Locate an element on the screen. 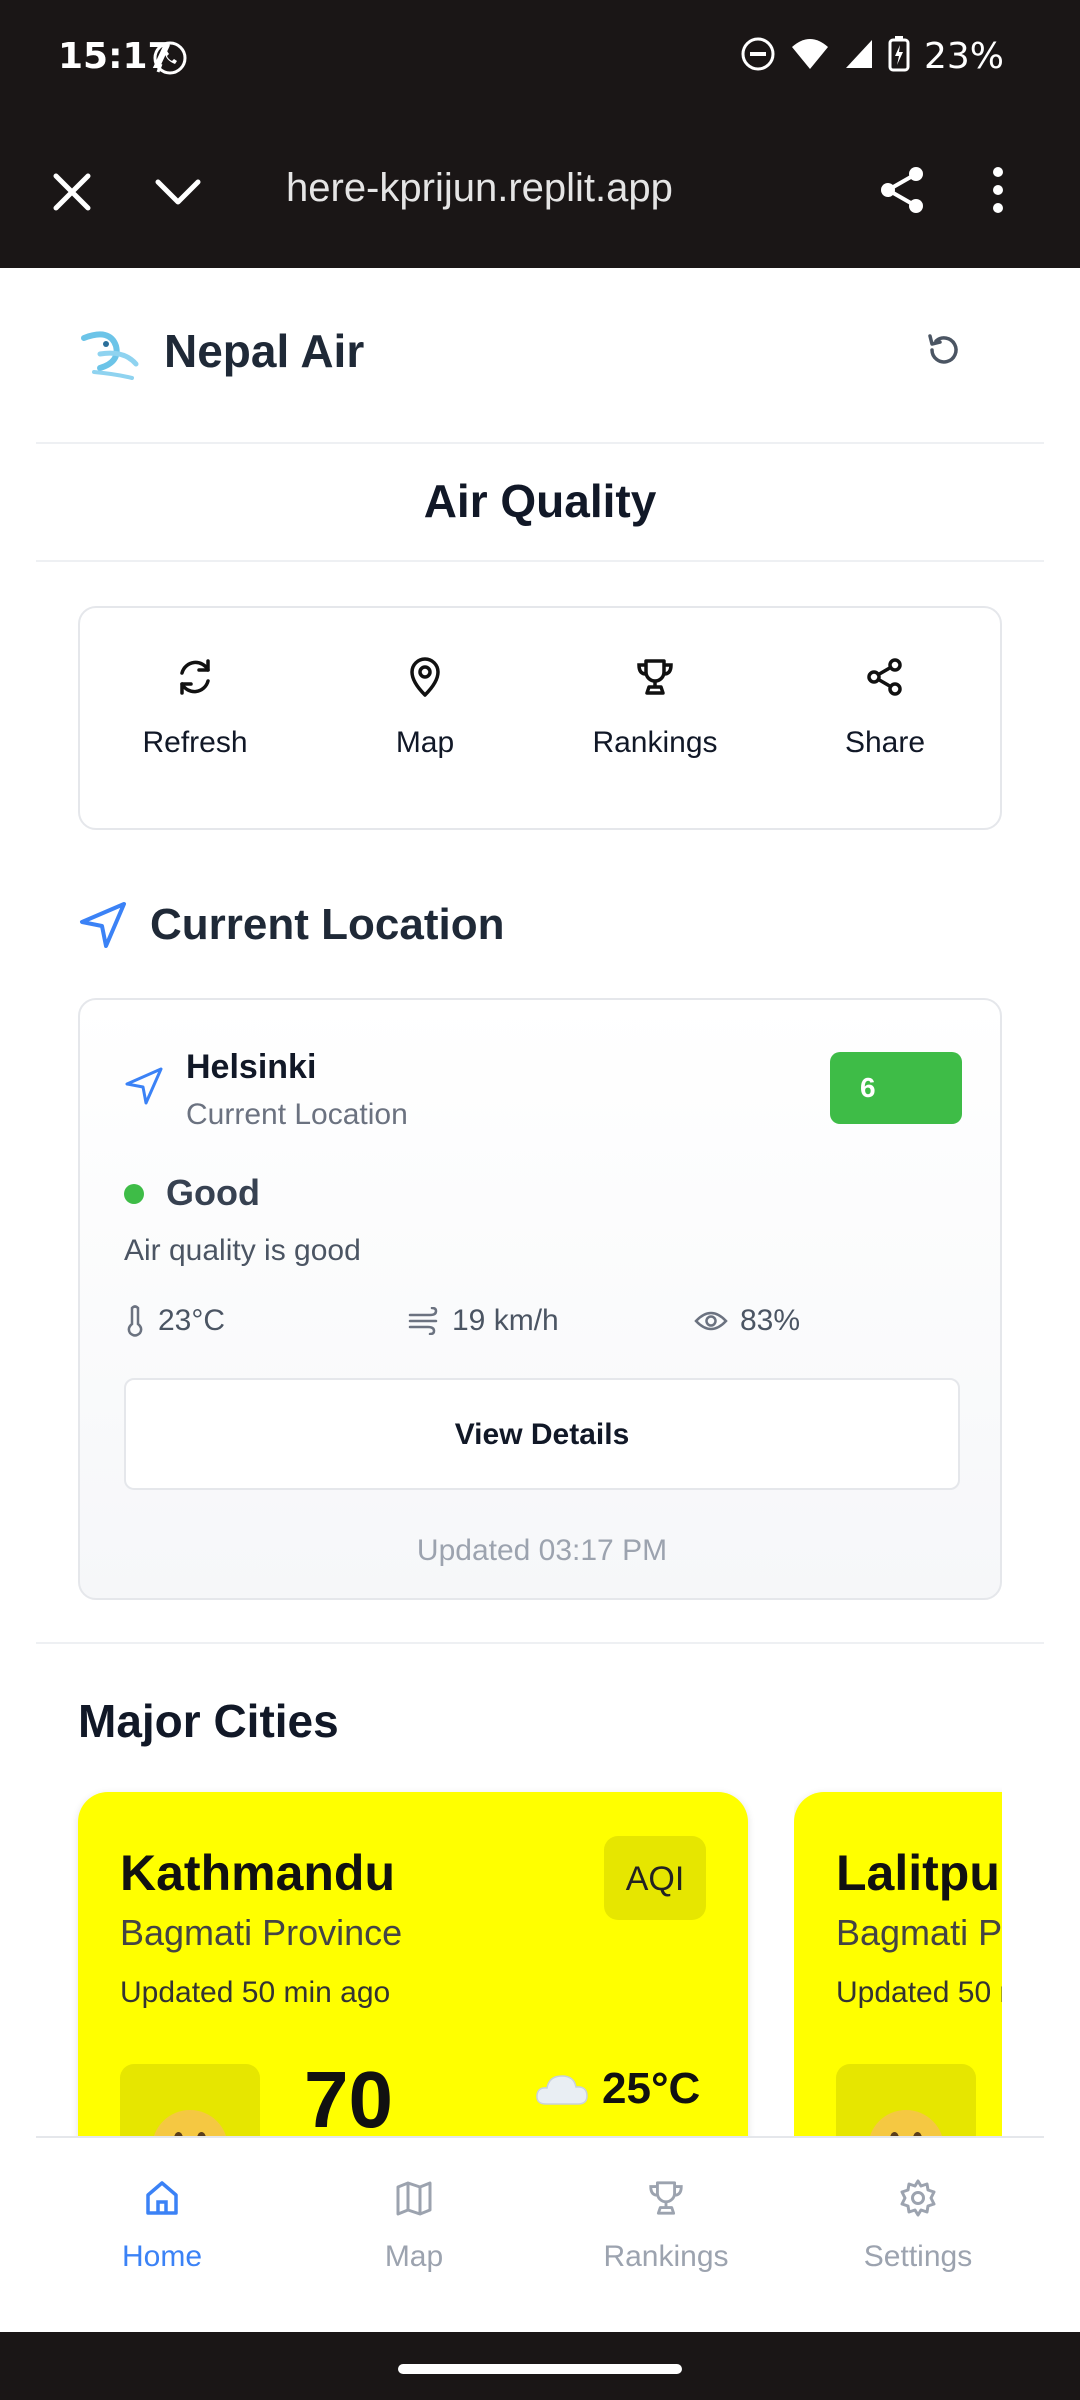  app-title: Nepal Air is located at coordinates (264, 351).